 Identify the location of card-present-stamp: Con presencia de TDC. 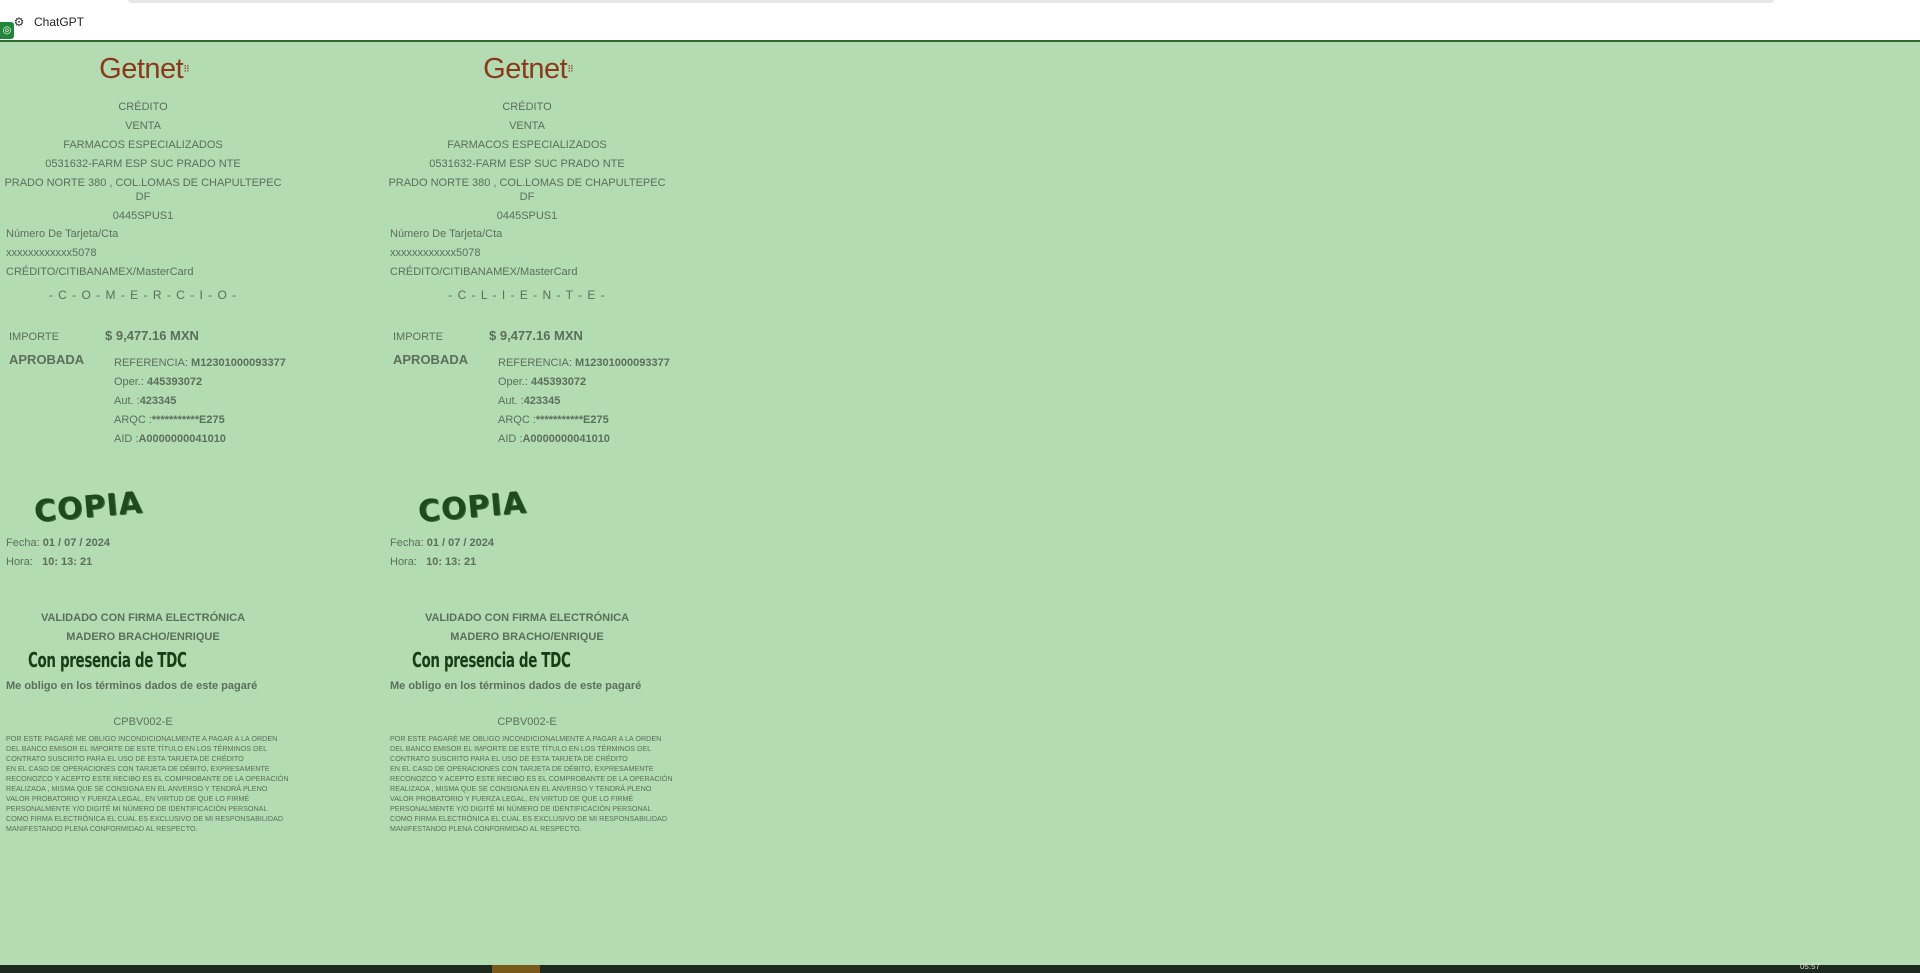
(107, 660).